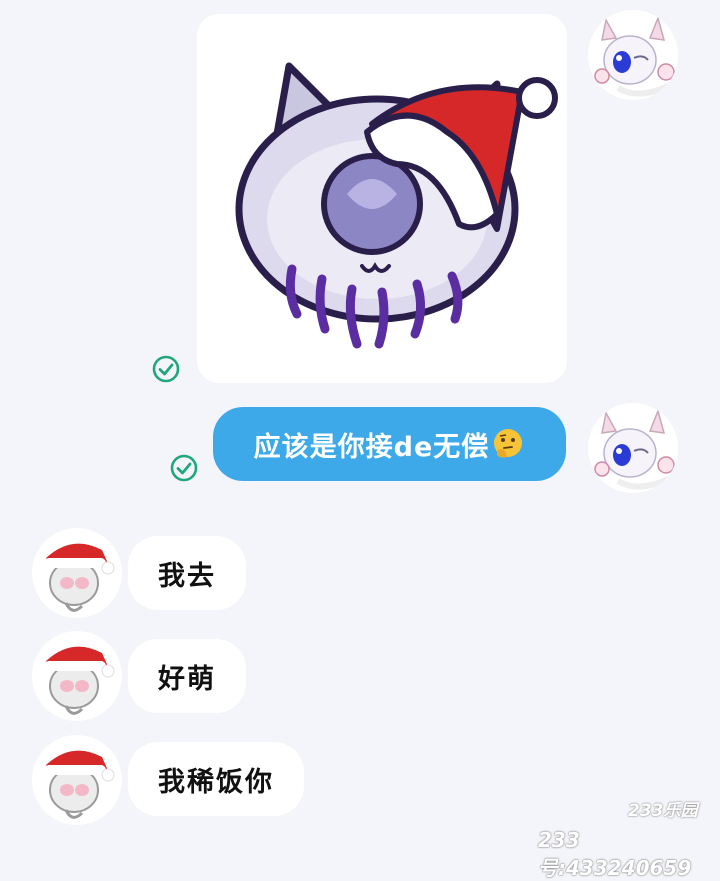 This screenshot has height=881, width=720. I want to click on received-text-bubble: 好萌, so click(187, 676).